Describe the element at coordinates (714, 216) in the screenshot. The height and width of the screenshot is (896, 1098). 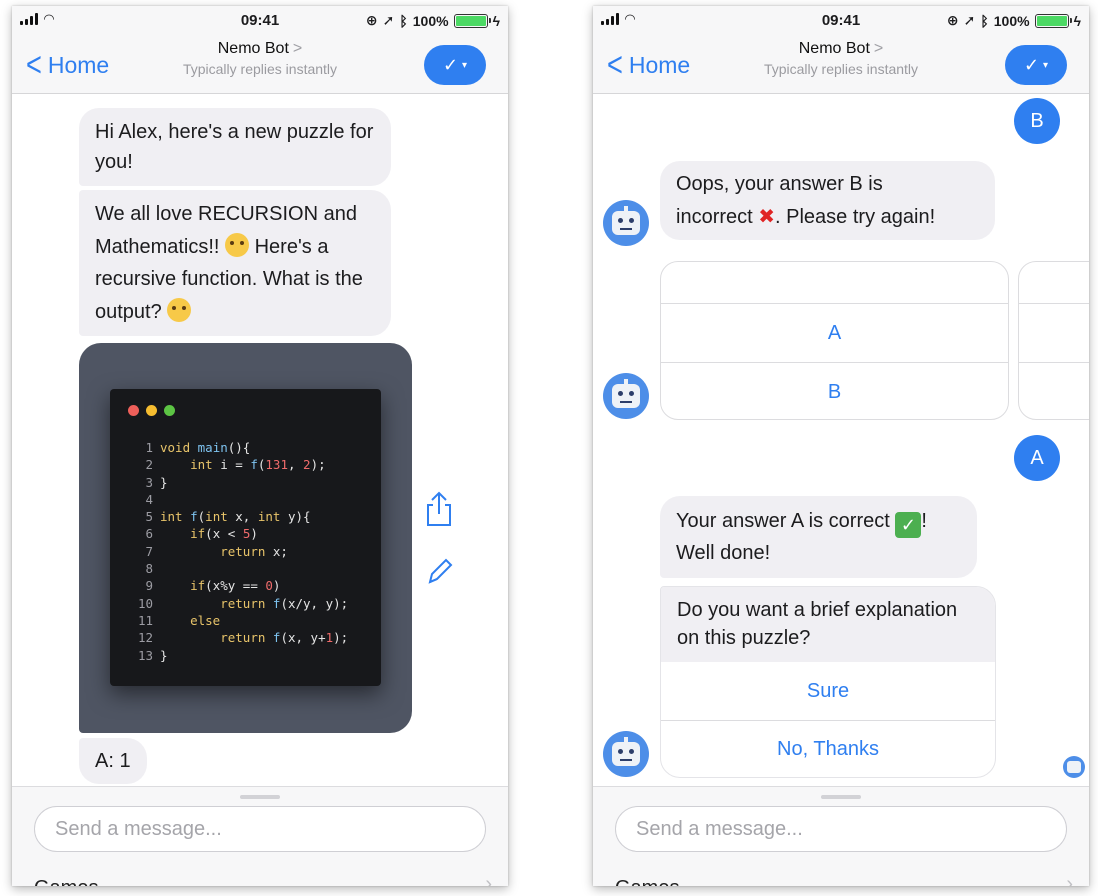
I see `message-text: incorrect` at that location.